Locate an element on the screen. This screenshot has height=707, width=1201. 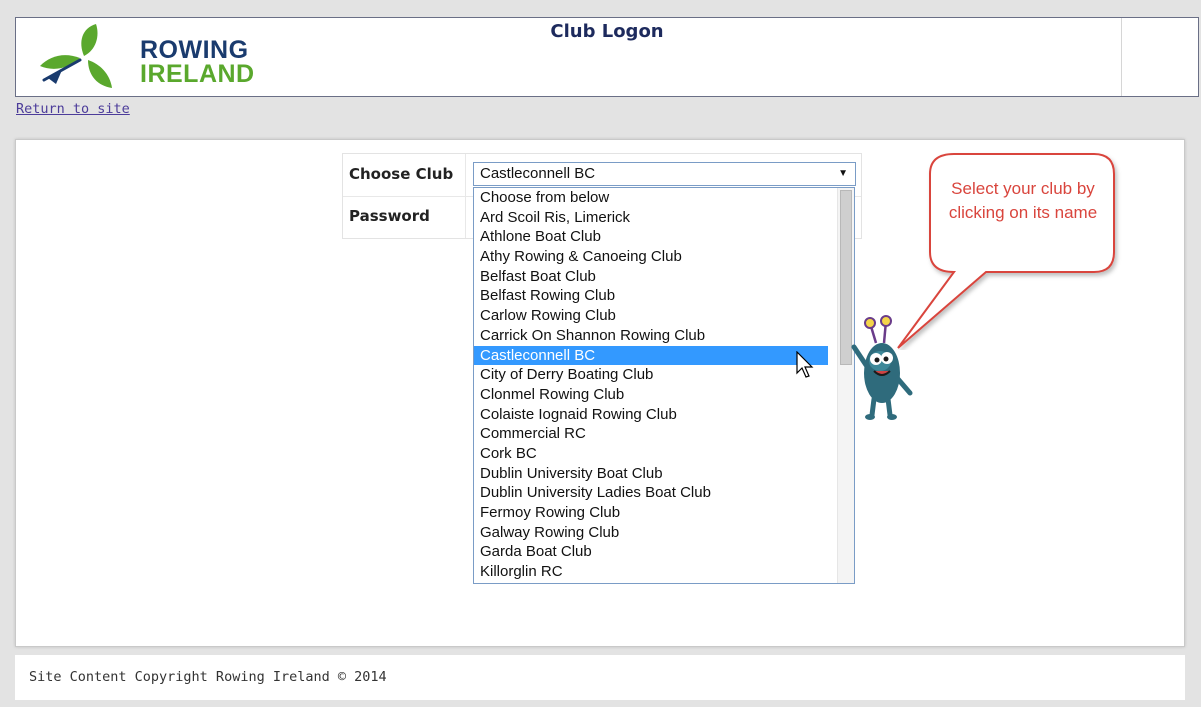
club-option: Carlow Rowing Club is located at coordinates (651, 316).